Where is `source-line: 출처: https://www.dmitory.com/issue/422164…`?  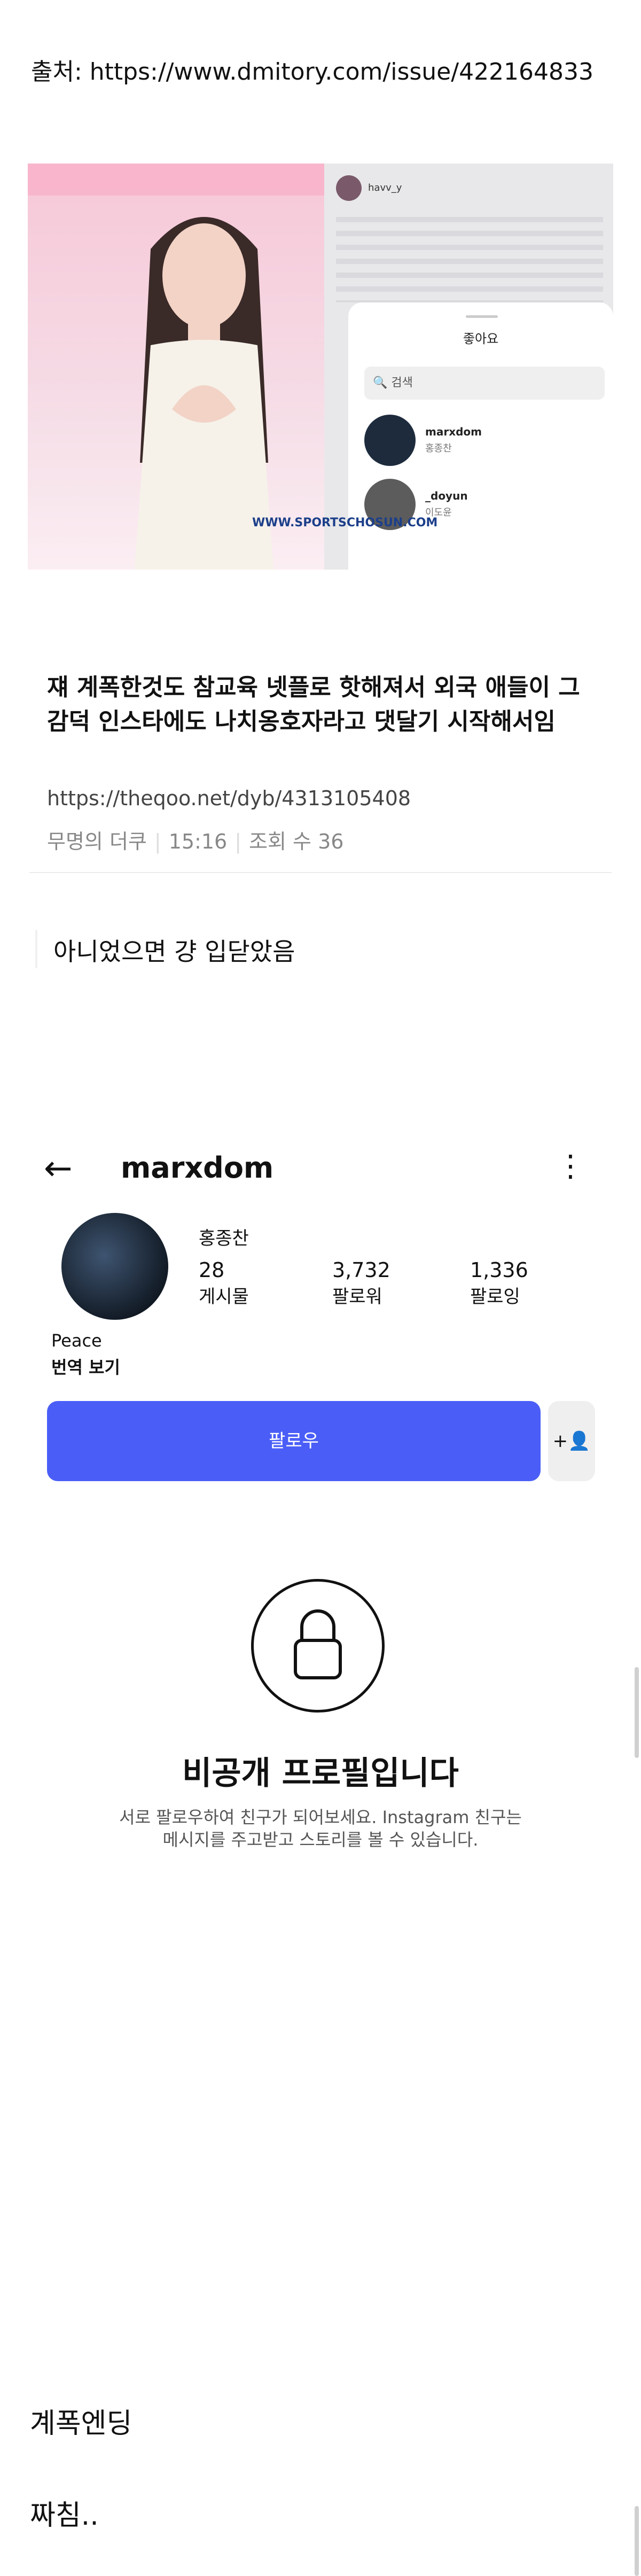
source-line: 출처: https://www.dmitory.com/issue/422164… is located at coordinates (312, 71).